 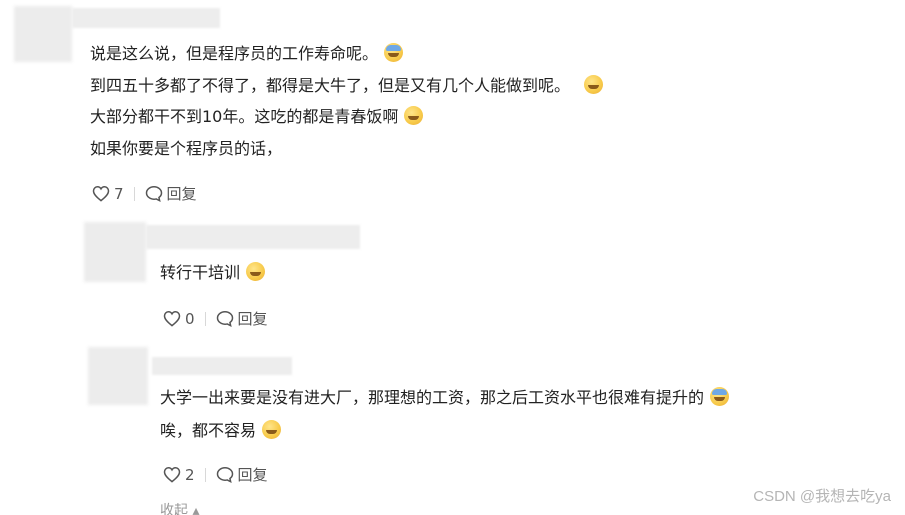 I want to click on comment-text: 转行干培训, so click(x=213, y=273).